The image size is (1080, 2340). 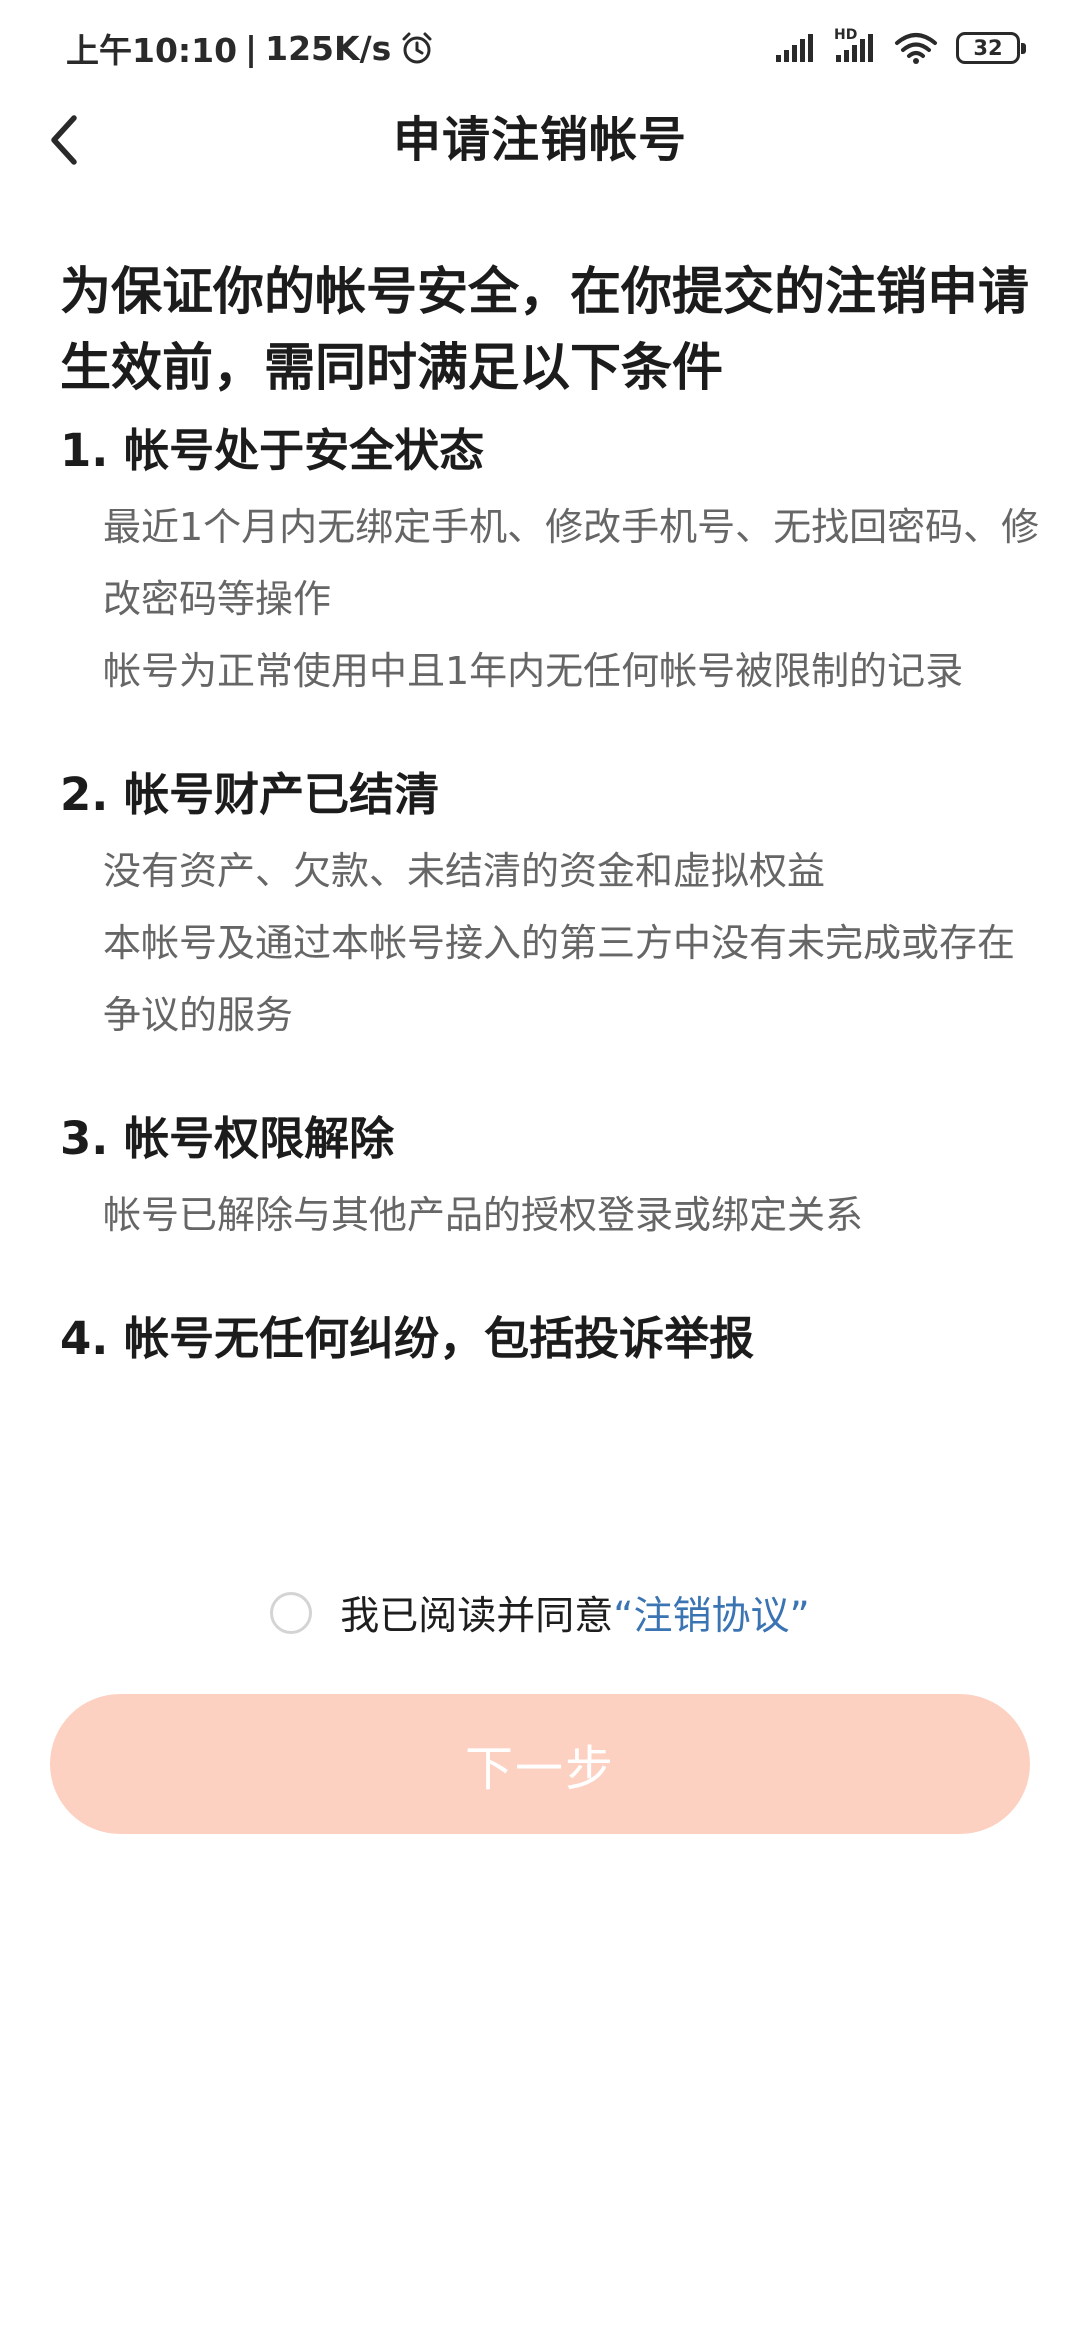 I want to click on battery-icon: 32, so click(x=991, y=48).